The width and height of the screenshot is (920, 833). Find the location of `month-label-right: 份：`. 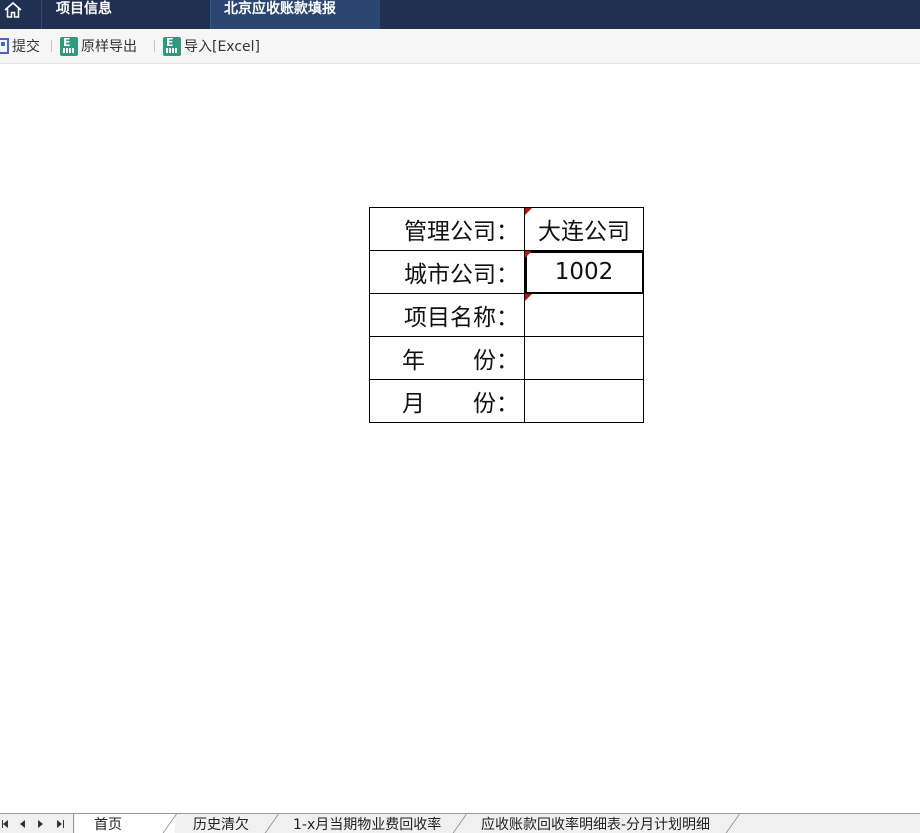

month-label-right: 份： is located at coordinates (496, 404).